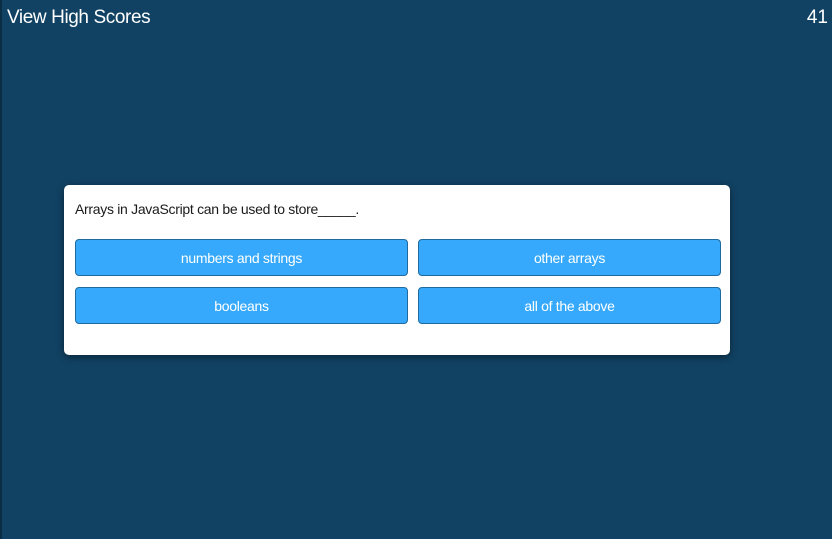 The height and width of the screenshot is (539, 832). Describe the element at coordinates (569, 305) in the screenshot. I see `answer-button-4: all of the above` at that location.